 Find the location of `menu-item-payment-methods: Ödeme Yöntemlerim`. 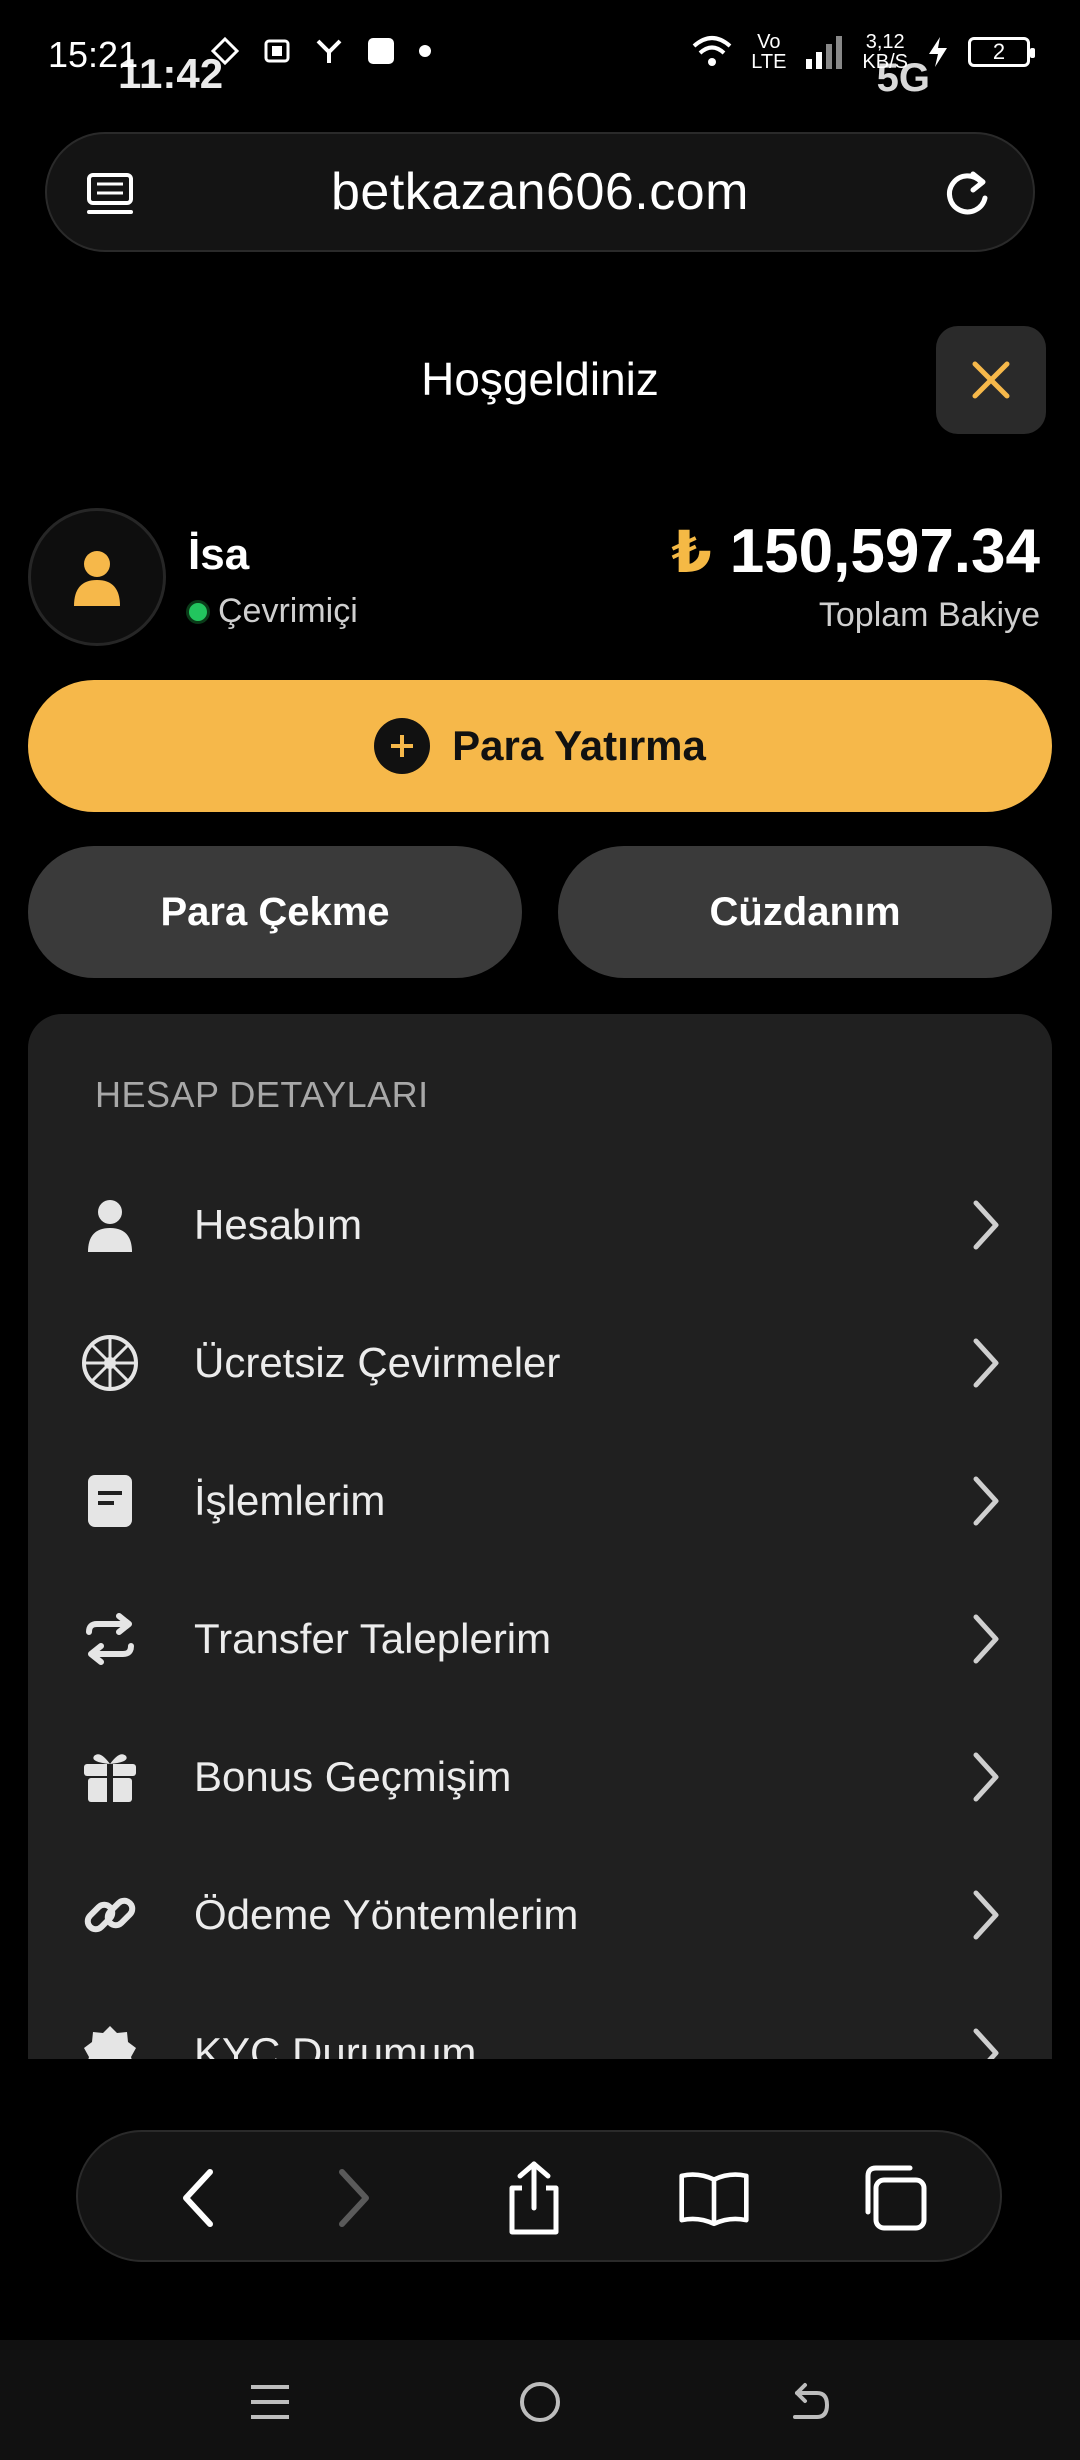

menu-item-payment-methods: Ödeme Yöntemlerim is located at coordinates (540, 1915).